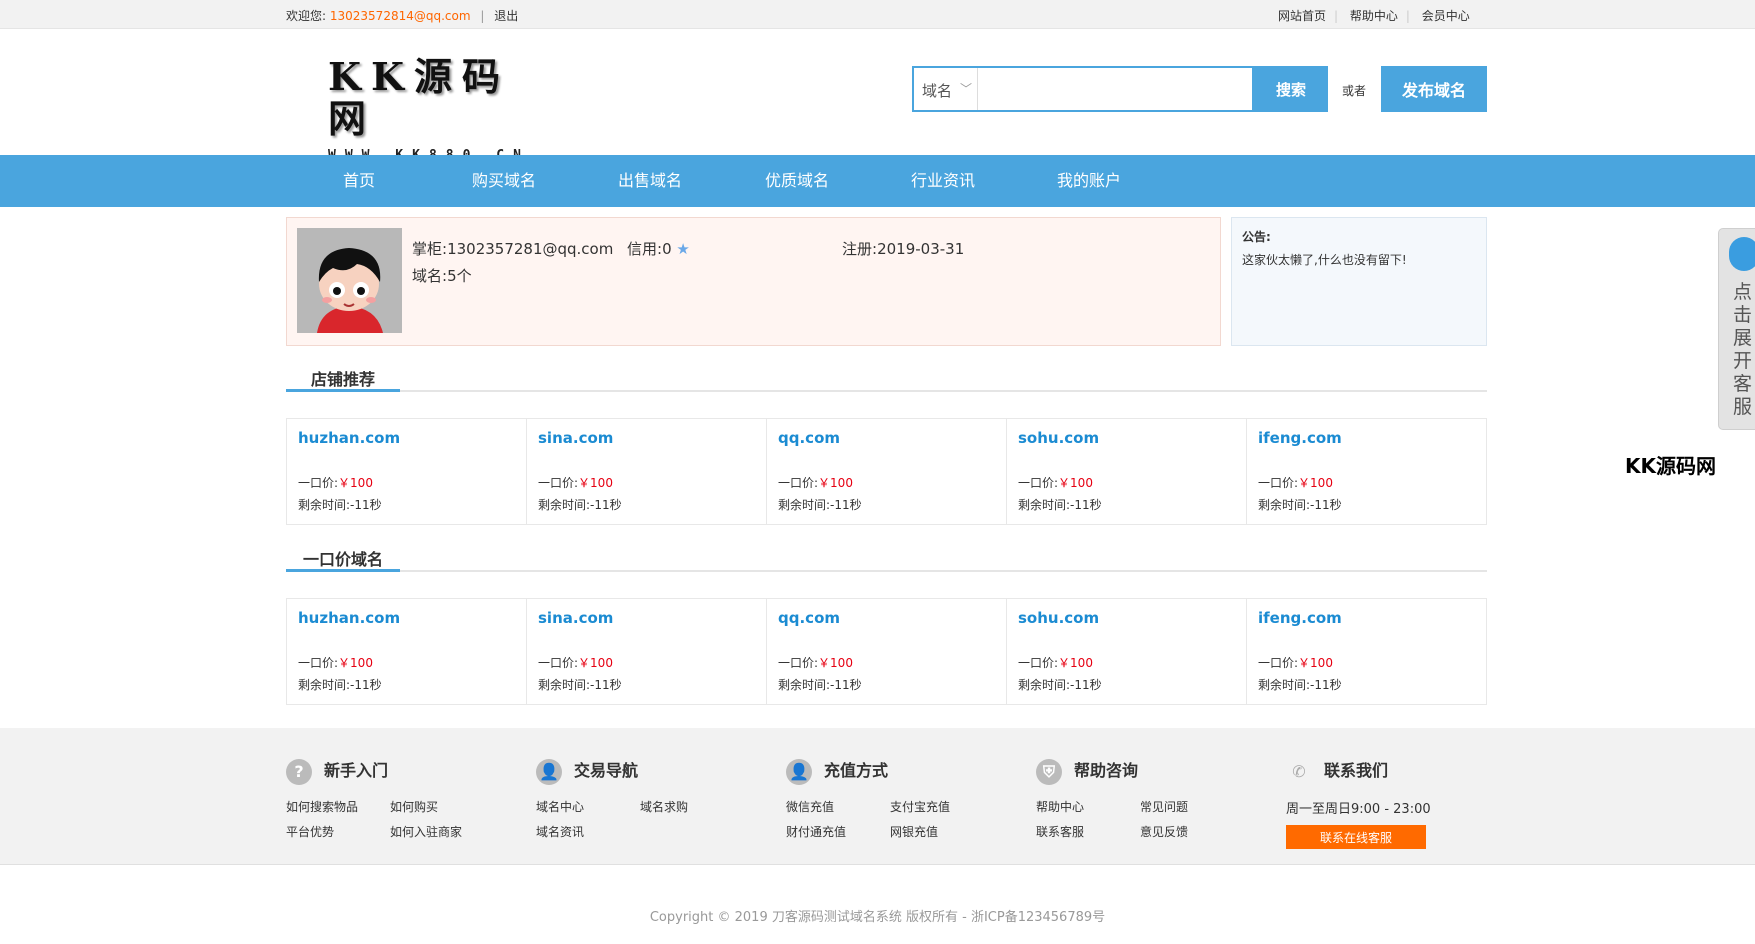 The image size is (1755, 944). What do you see at coordinates (838, 806) in the screenshot?
I see `footer-link: 微信充值` at bounding box center [838, 806].